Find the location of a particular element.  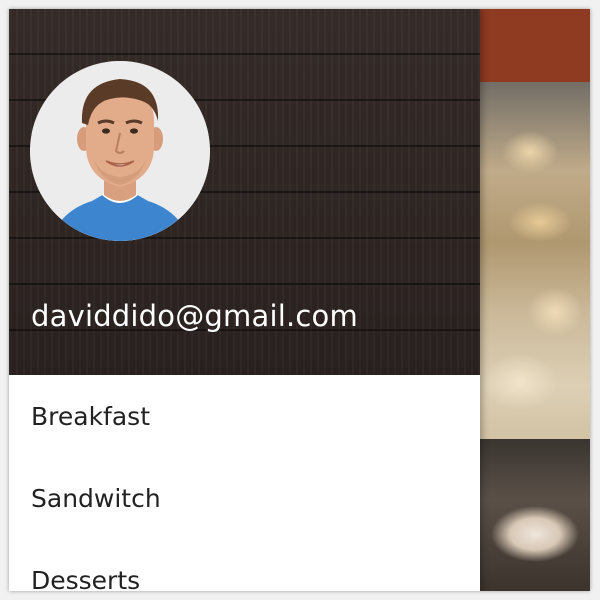

profile-photo-icon is located at coordinates (120, 151).